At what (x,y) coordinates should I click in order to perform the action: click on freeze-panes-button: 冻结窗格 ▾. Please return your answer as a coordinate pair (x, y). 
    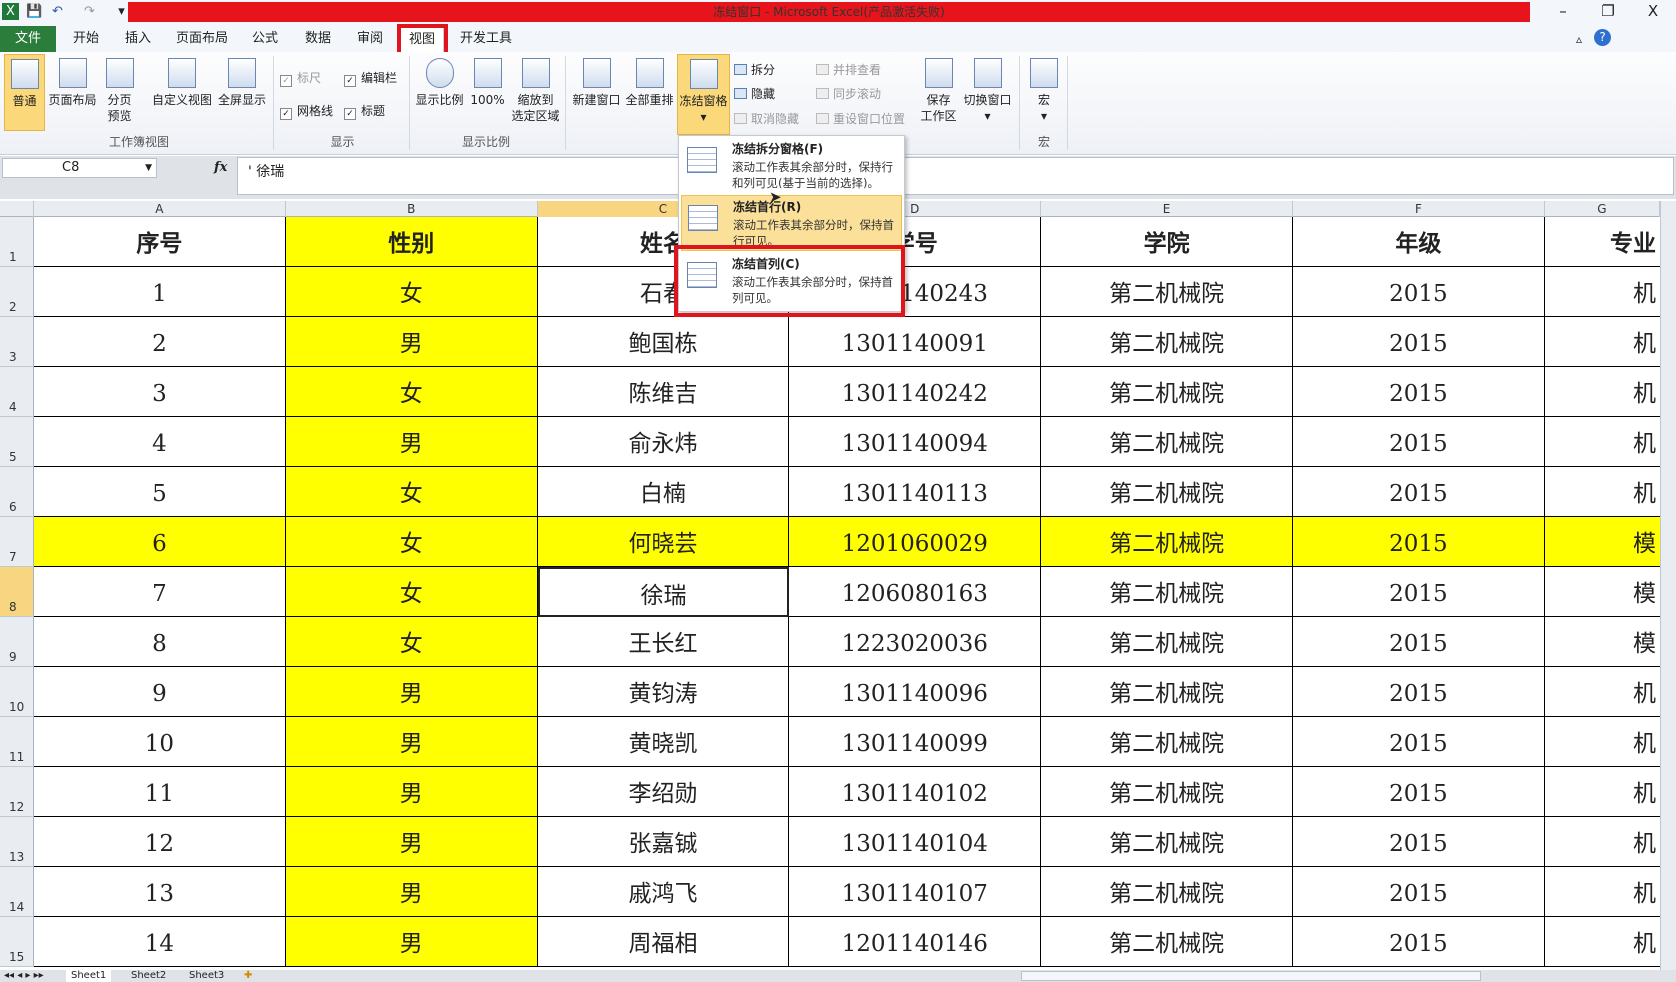
    Looking at the image, I should click on (703, 94).